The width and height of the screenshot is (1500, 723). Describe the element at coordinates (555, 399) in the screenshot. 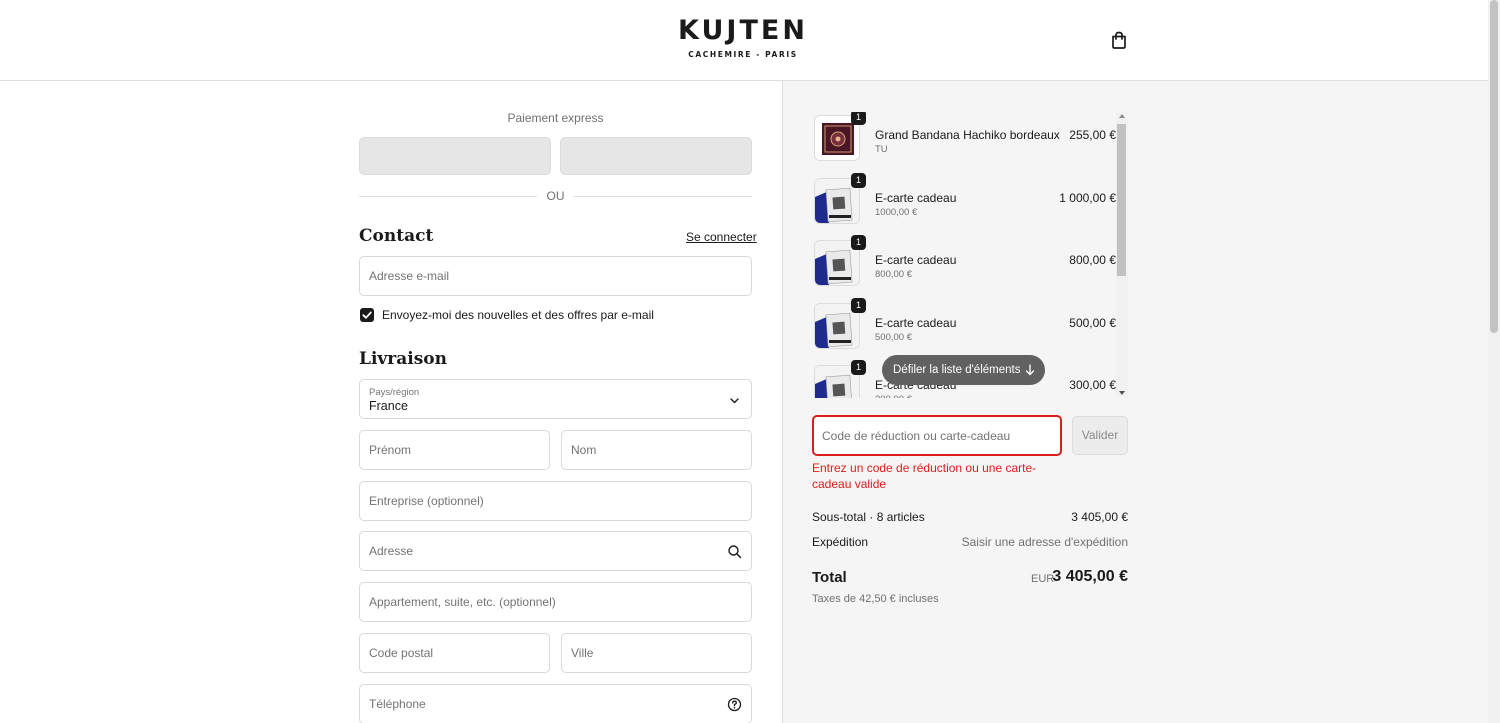

I see `country-select: Pays/région France` at that location.